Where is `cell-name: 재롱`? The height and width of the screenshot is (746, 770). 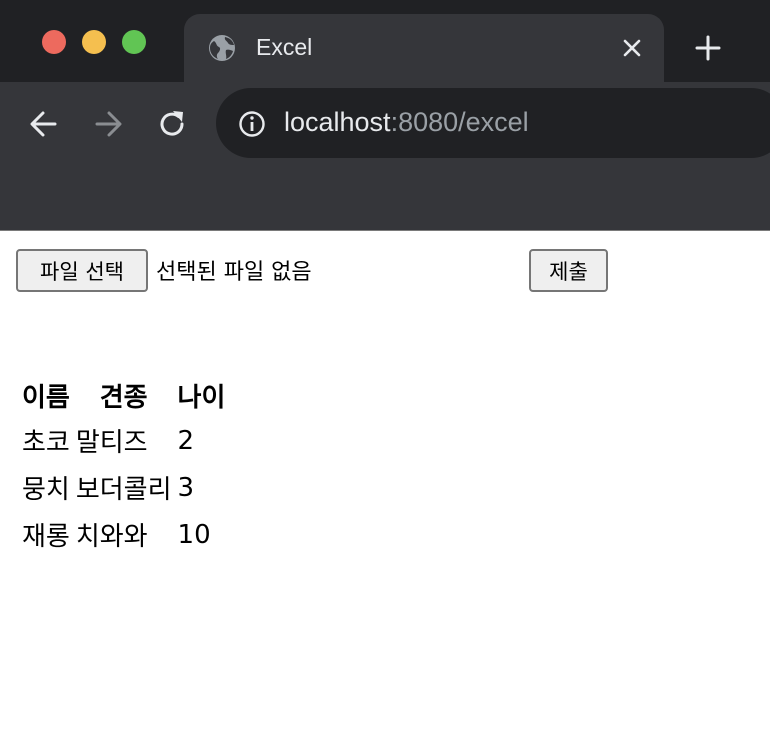
cell-name: 재롱 is located at coordinates (46, 537).